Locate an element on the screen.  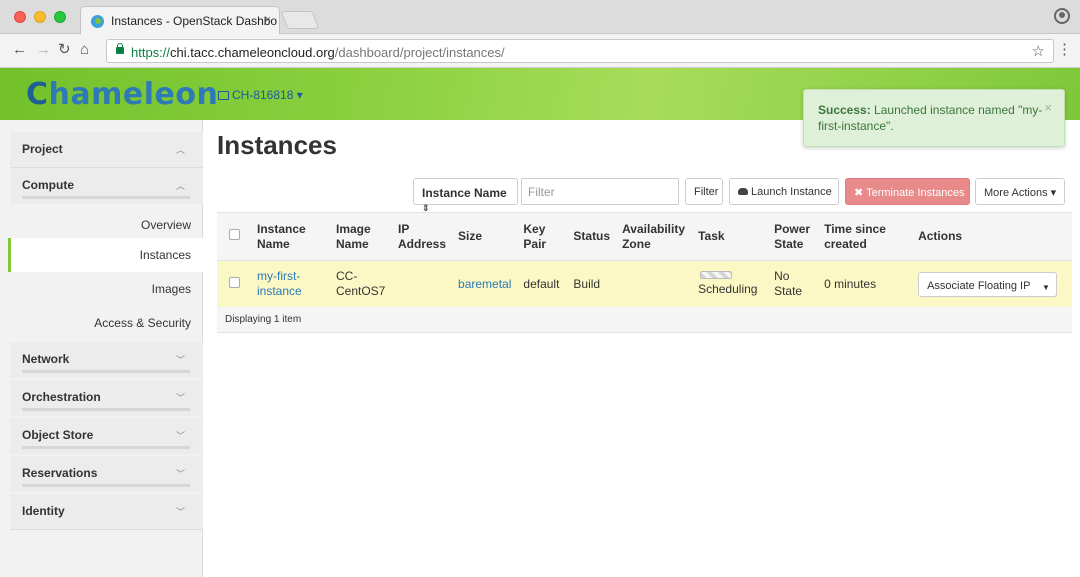
availability-zone-cell is located at coordinates (654, 284).